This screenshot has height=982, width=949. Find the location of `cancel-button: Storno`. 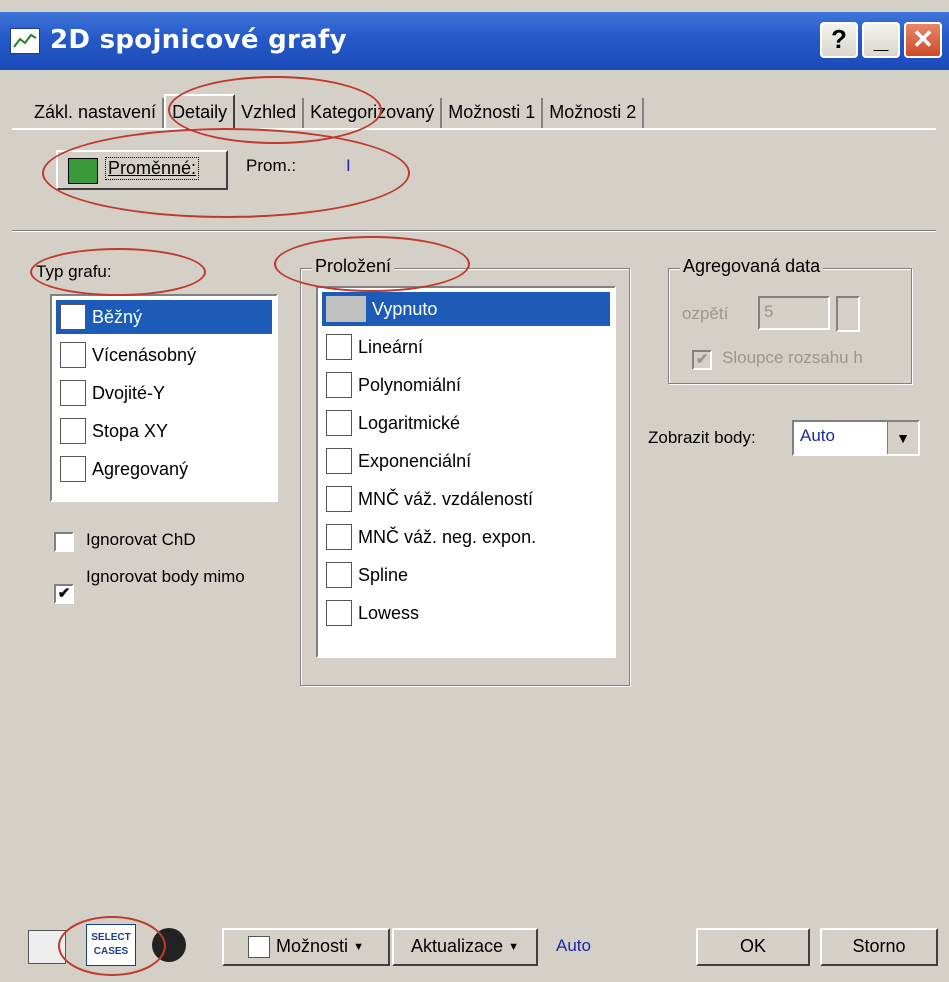

cancel-button: Storno is located at coordinates (879, 947).